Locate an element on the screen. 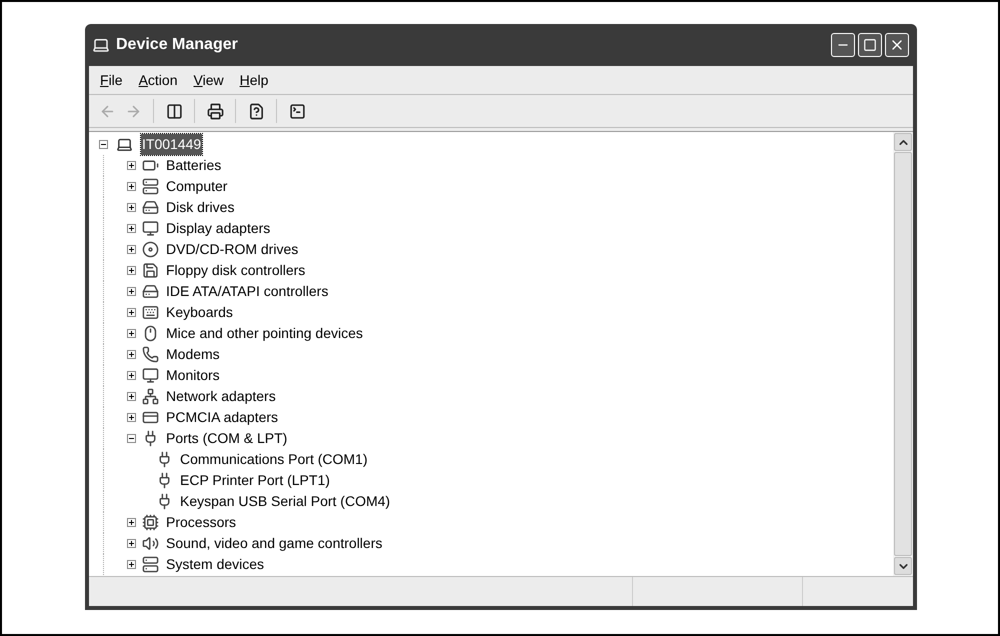 The width and height of the screenshot is (1000, 636). maximize-icon is located at coordinates (870, 45).